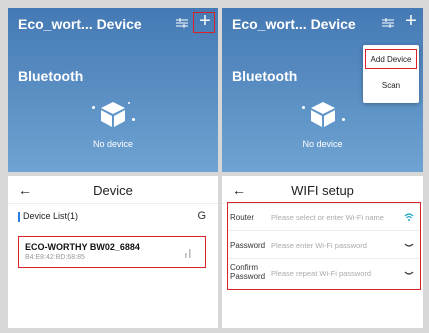 The height and width of the screenshot is (333, 429). Describe the element at coordinates (82, 247) in the screenshot. I see `device-name: ECO-WORTHY BW02_6884` at that location.